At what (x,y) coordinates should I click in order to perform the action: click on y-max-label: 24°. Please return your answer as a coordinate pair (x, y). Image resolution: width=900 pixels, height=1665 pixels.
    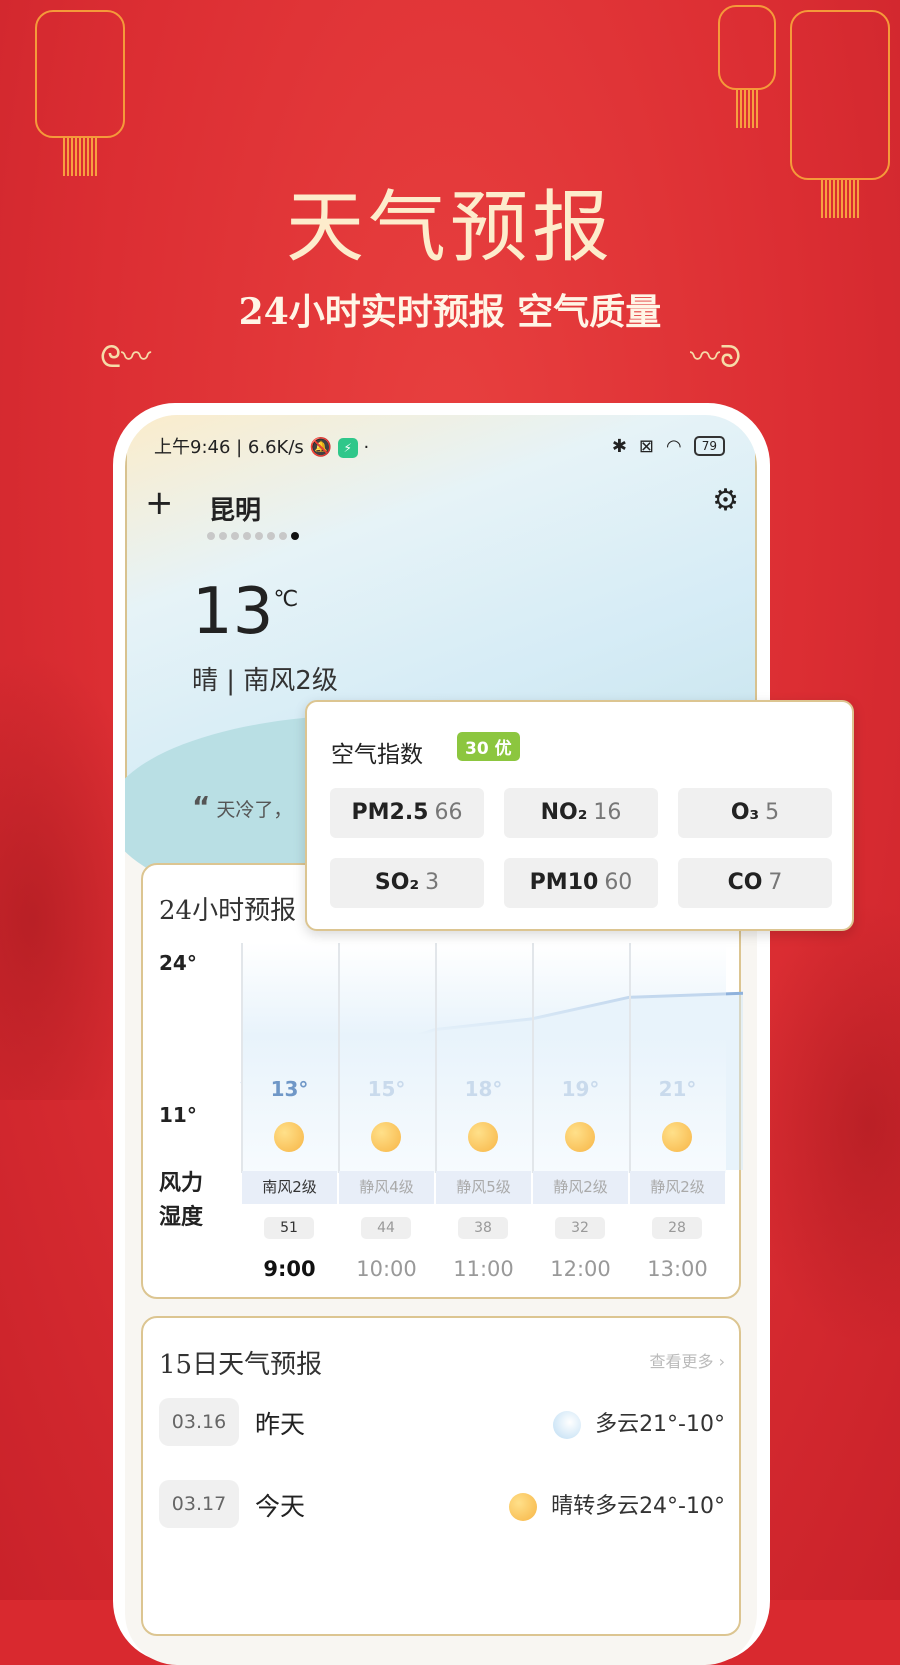
    Looking at the image, I should click on (178, 963).